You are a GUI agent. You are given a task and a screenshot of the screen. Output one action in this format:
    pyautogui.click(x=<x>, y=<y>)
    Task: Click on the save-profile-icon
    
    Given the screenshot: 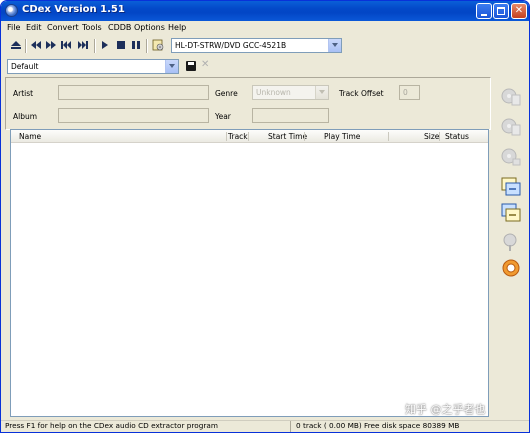 What is the action you would take?
    pyautogui.click(x=191, y=66)
    